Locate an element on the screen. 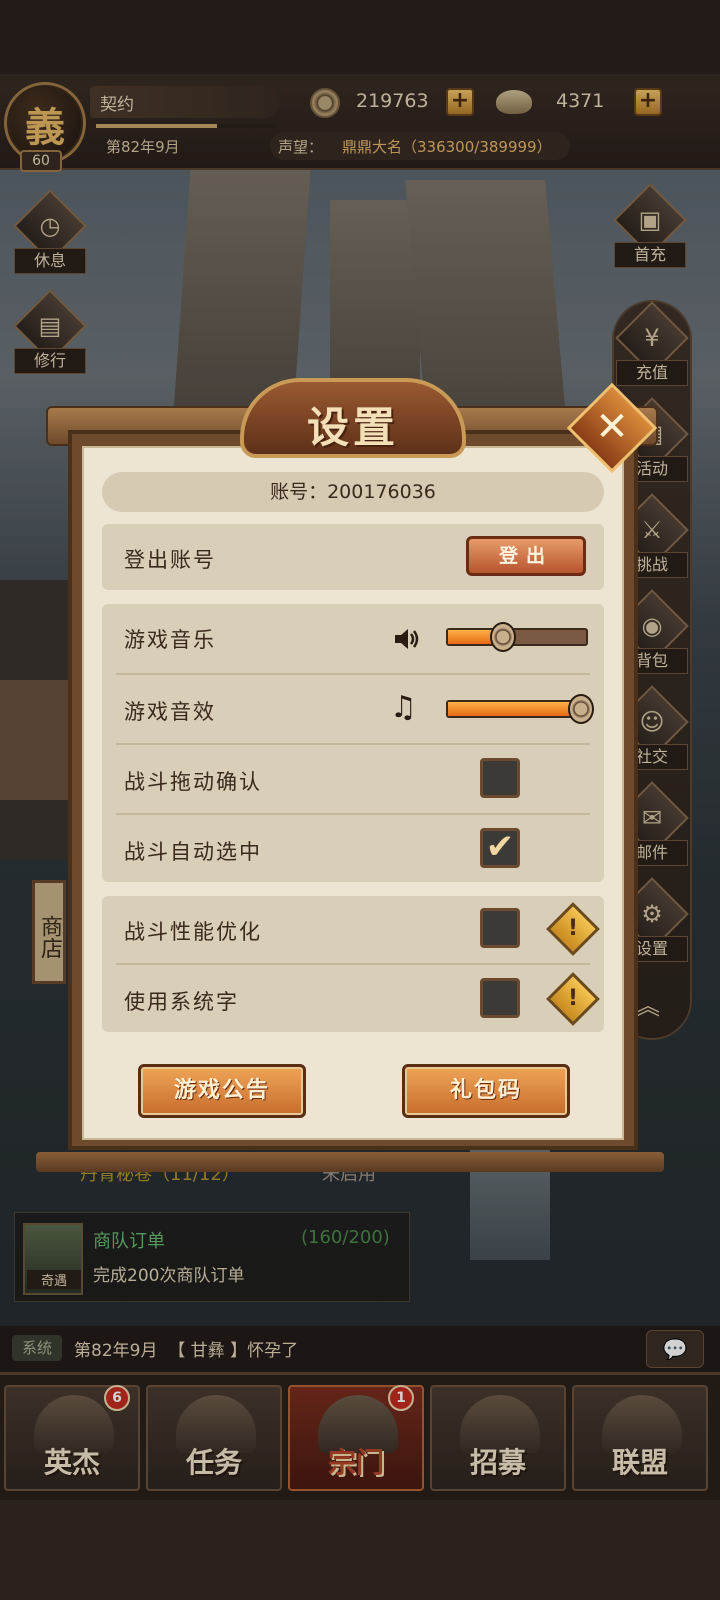 The image size is (720, 1600). perf-checkbox is located at coordinates (500, 928).